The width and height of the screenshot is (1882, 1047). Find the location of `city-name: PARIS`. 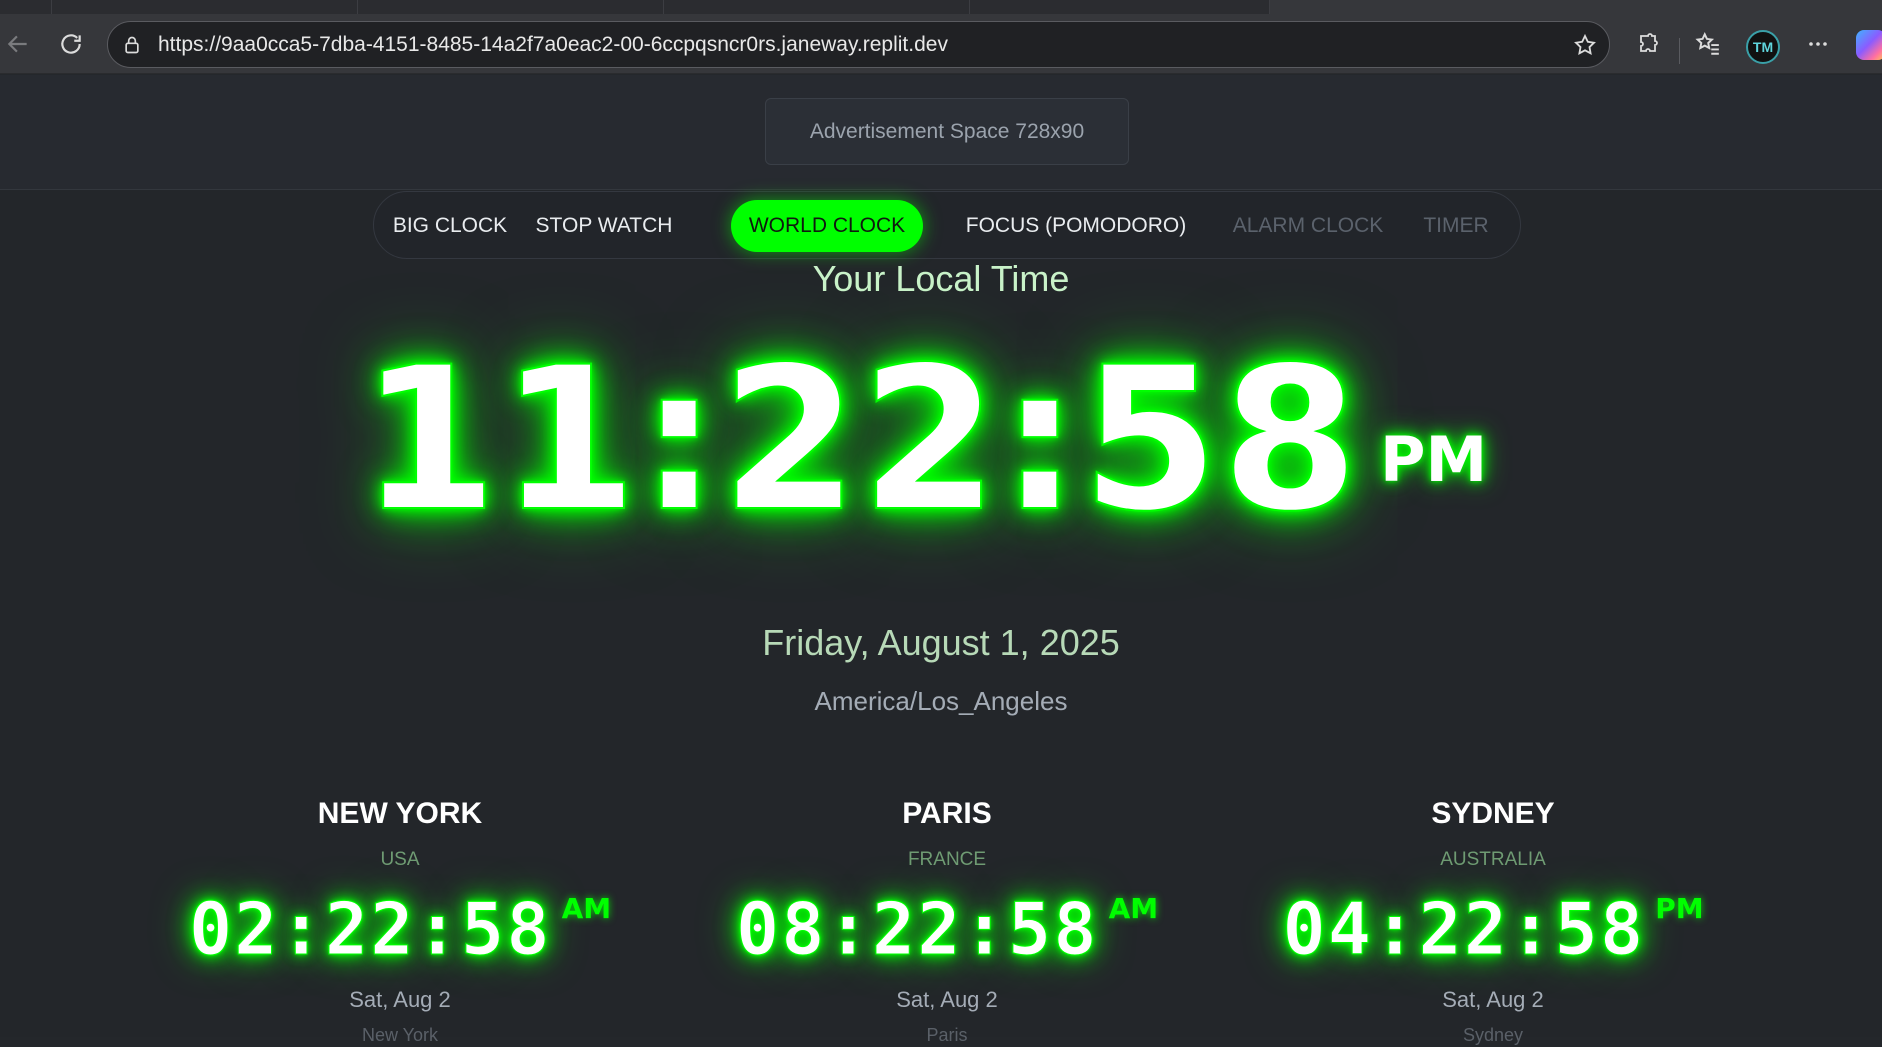

city-name: PARIS is located at coordinates (947, 813).